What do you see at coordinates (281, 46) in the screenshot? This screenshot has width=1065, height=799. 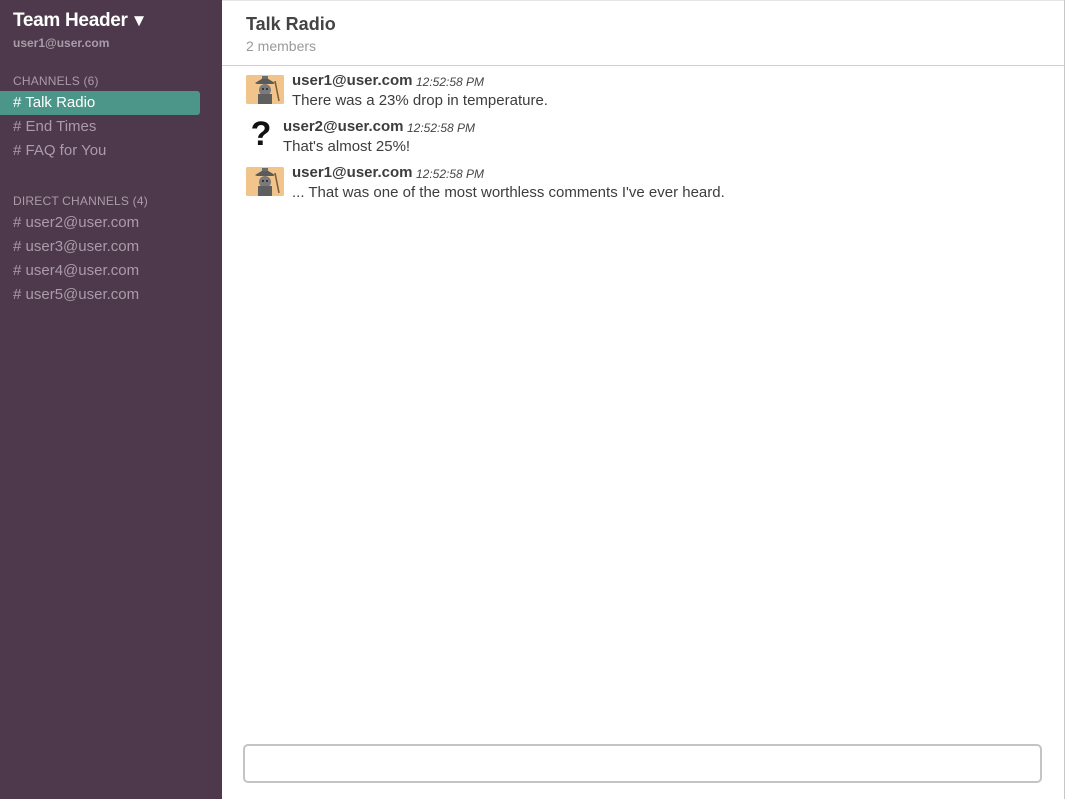 I see `channel-member-count: 2 members` at bounding box center [281, 46].